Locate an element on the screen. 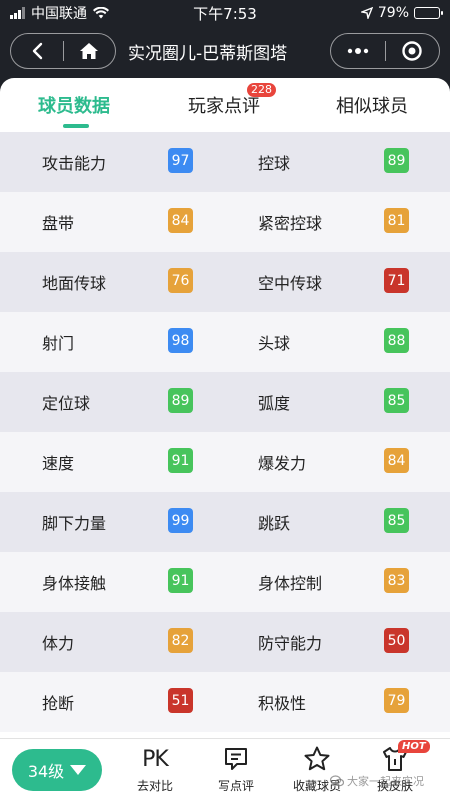  stat-label: 地面传球 is located at coordinates (74, 283).